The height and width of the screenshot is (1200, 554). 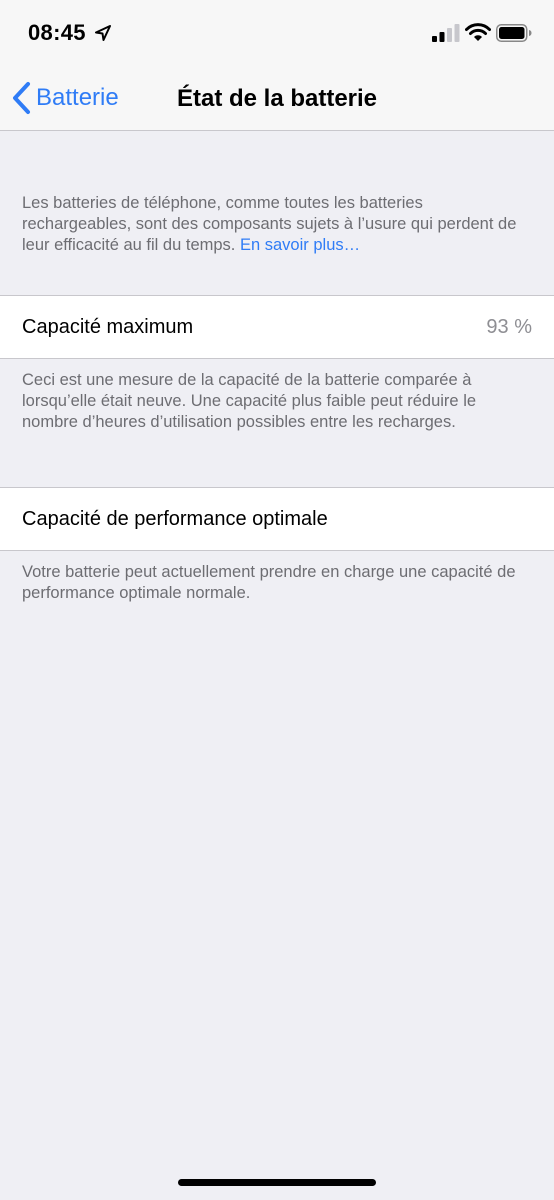 I want to click on back-button-label: Batterie, so click(x=77, y=97).